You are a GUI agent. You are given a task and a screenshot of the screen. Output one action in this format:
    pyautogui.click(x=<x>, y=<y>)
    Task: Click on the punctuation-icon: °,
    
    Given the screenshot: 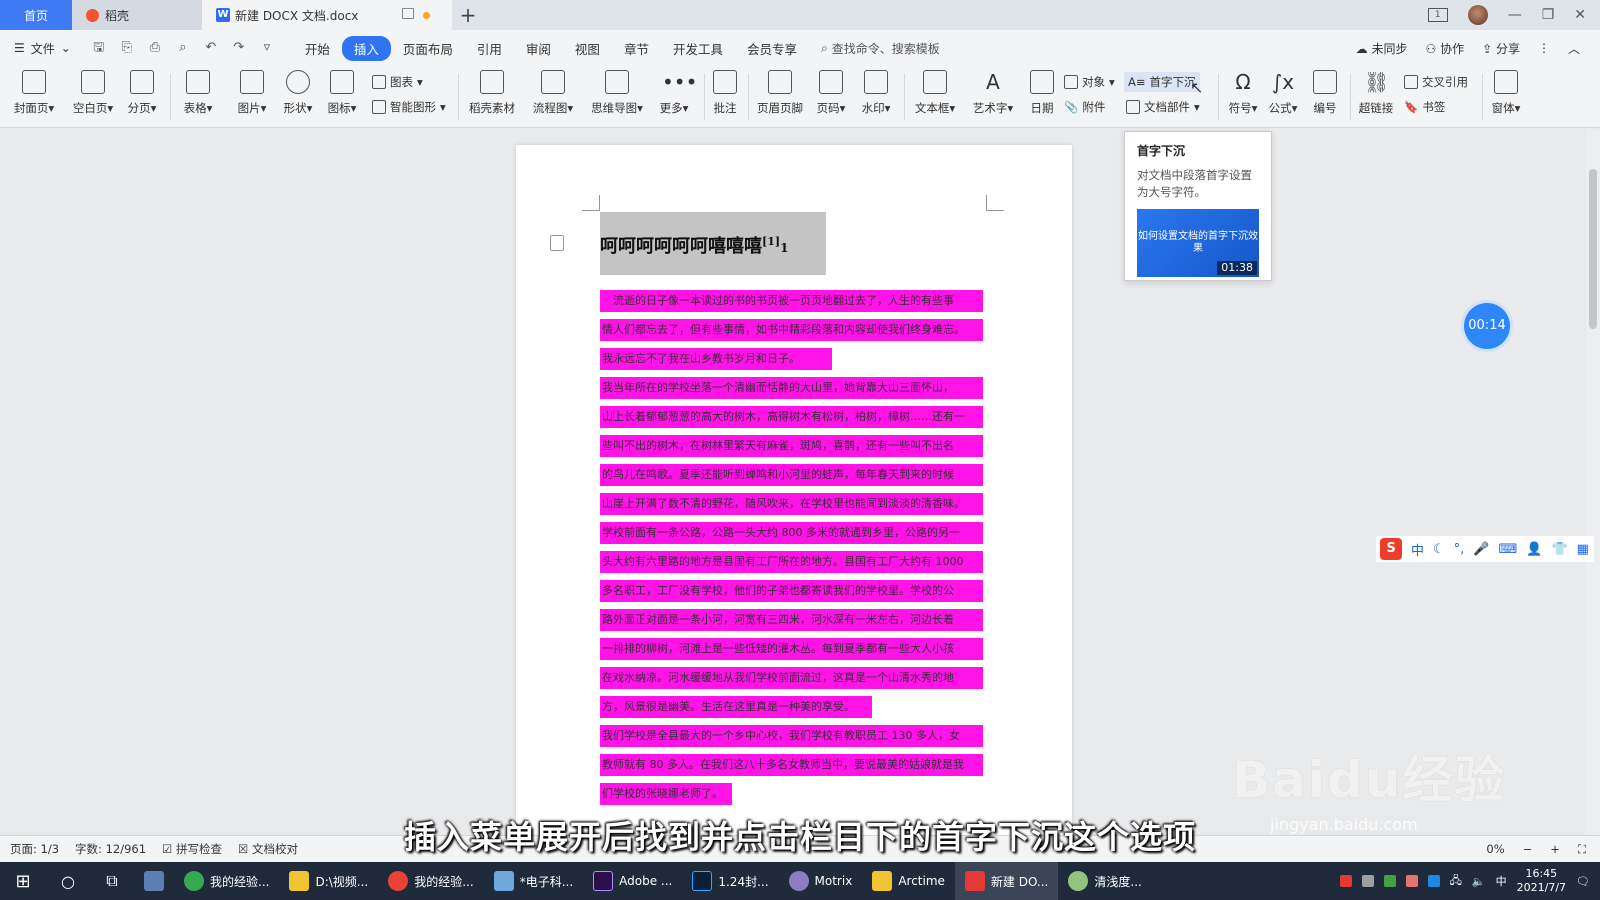 What is the action you would take?
    pyautogui.click(x=1459, y=549)
    